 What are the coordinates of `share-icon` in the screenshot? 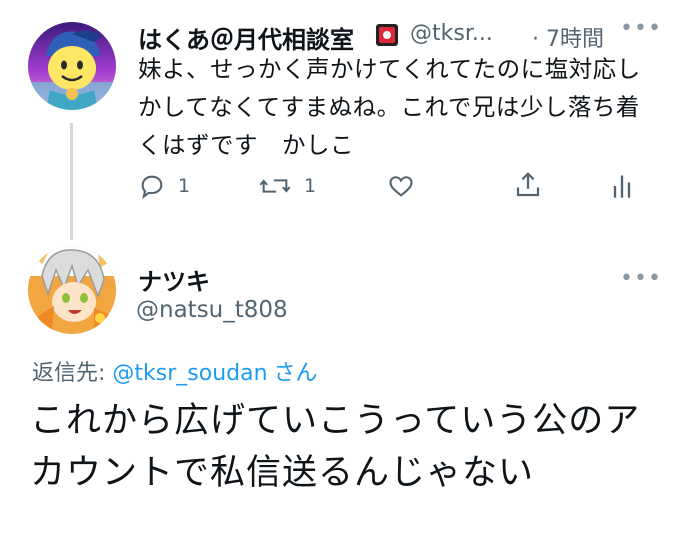 It's located at (528, 184).